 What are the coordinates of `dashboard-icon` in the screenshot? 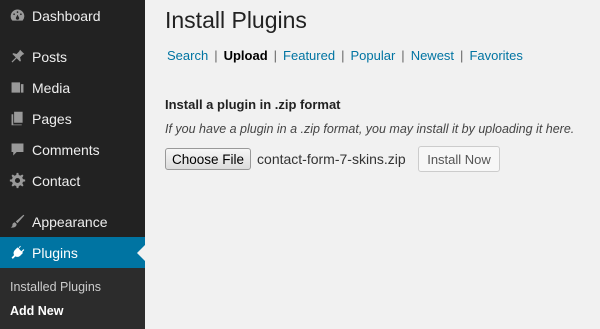 It's located at (16, 15).